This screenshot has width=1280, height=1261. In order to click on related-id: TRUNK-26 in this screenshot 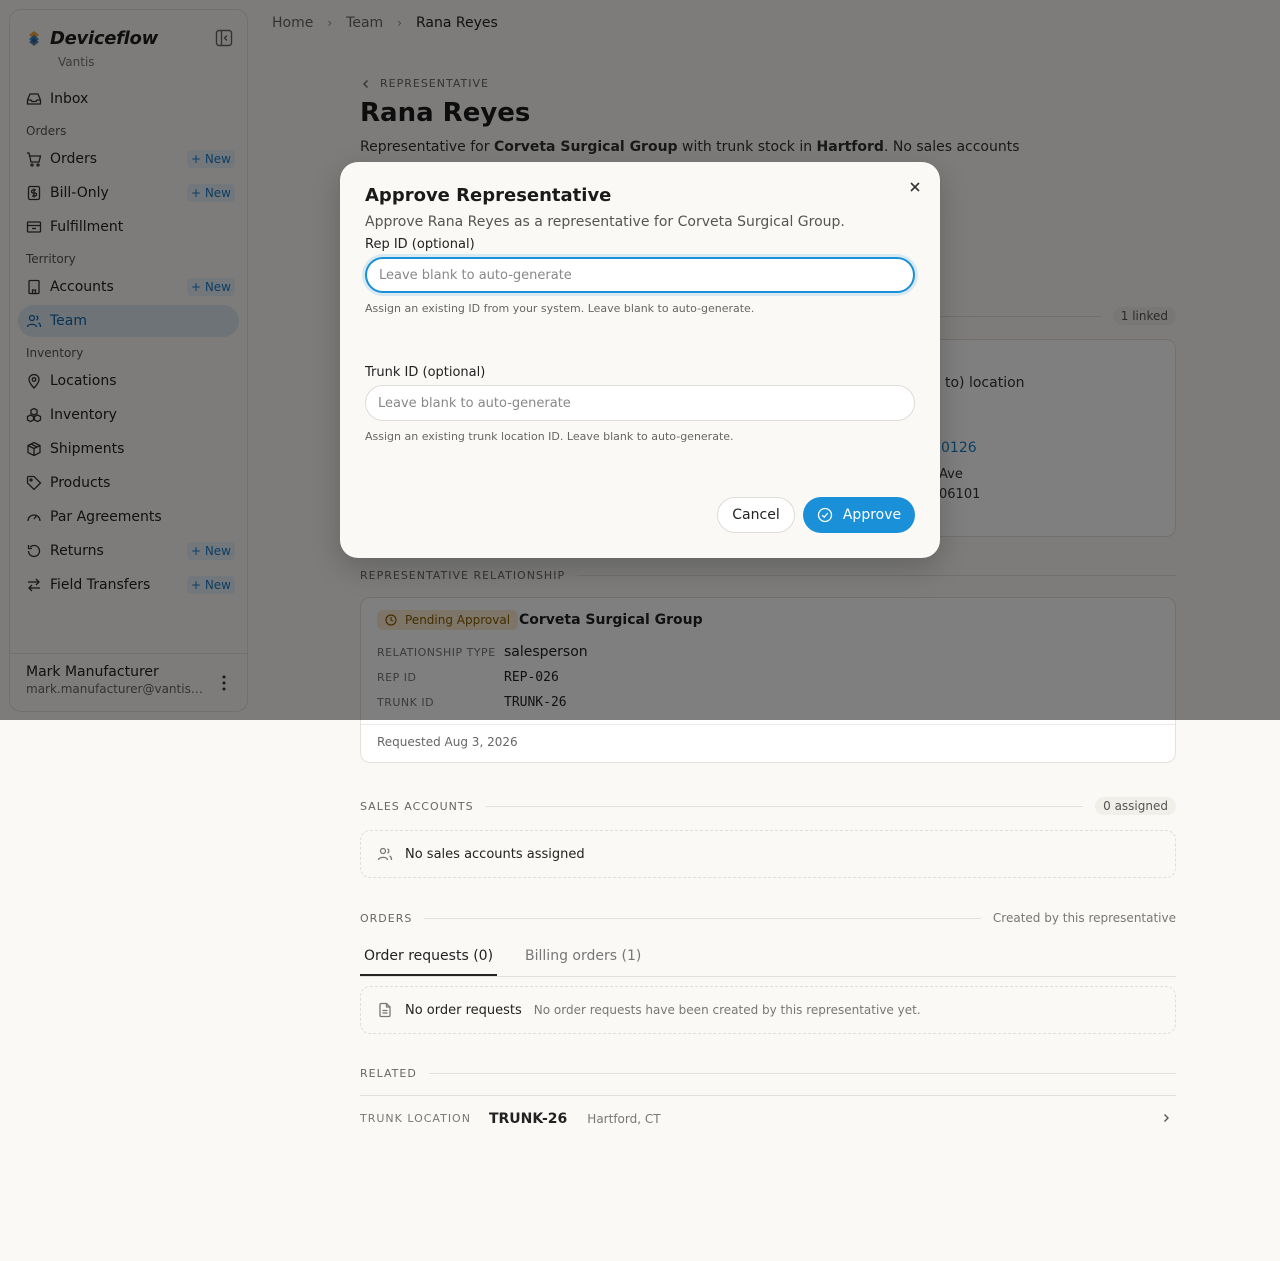, I will do `click(528, 1118)`.